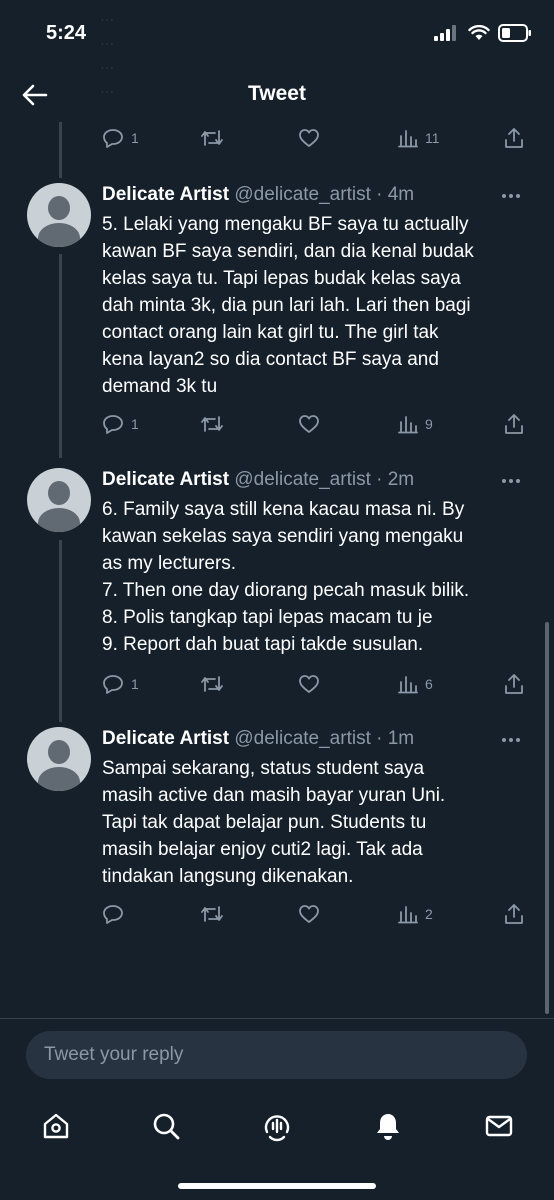 The image size is (554, 1200). What do you see at coordinates (324, 738) in the screenshot?
I see `author-handle-time: @delicate_artist · 1m` at bounding box center [324, 738].